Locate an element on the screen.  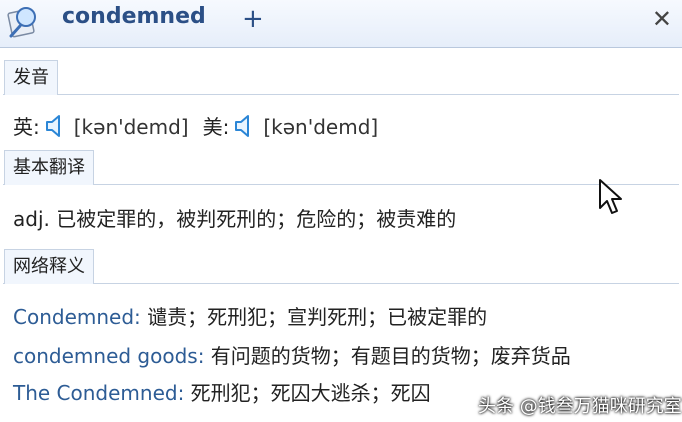
web-entry-meaning: 死刑犯；死囚大逃杀；死囚 is located at coordinates (307, 393).